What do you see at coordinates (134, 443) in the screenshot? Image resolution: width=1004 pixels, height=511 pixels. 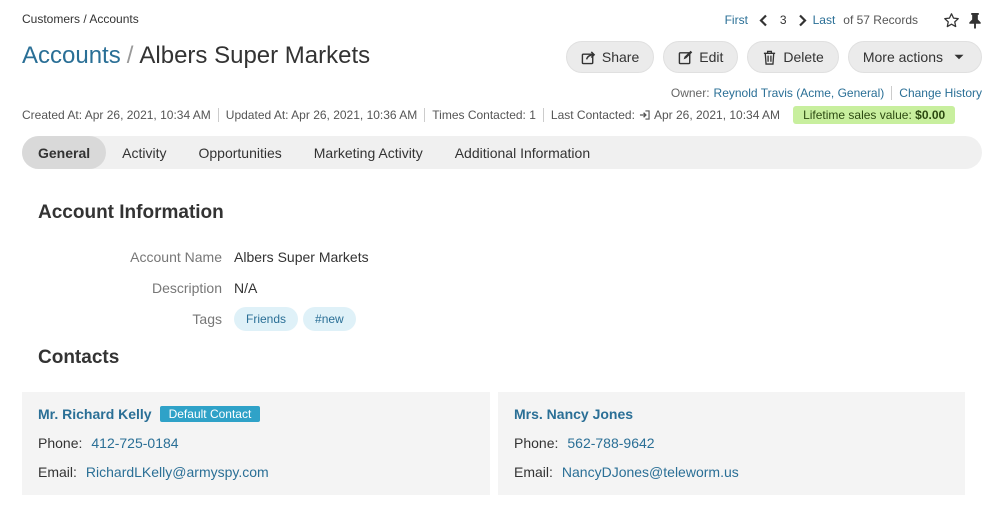 I see `contact-phone-link: 412-725-0184` at bounding box center [134, 443].